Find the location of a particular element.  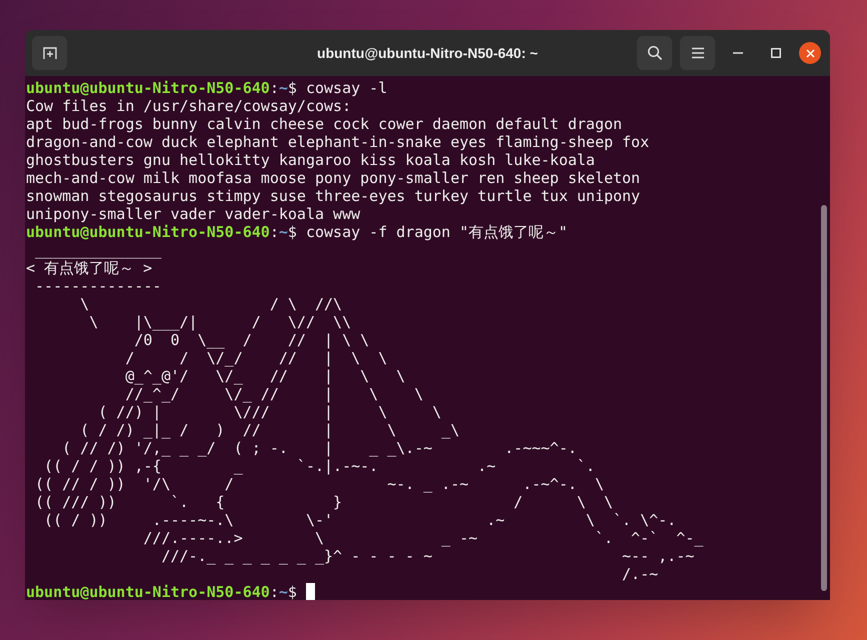

ascii-art-line: ( // /) '/,_ _ _/ ( ; -. | _ _\.-~ .-~~~^-. is located at coordinates (319, 448).